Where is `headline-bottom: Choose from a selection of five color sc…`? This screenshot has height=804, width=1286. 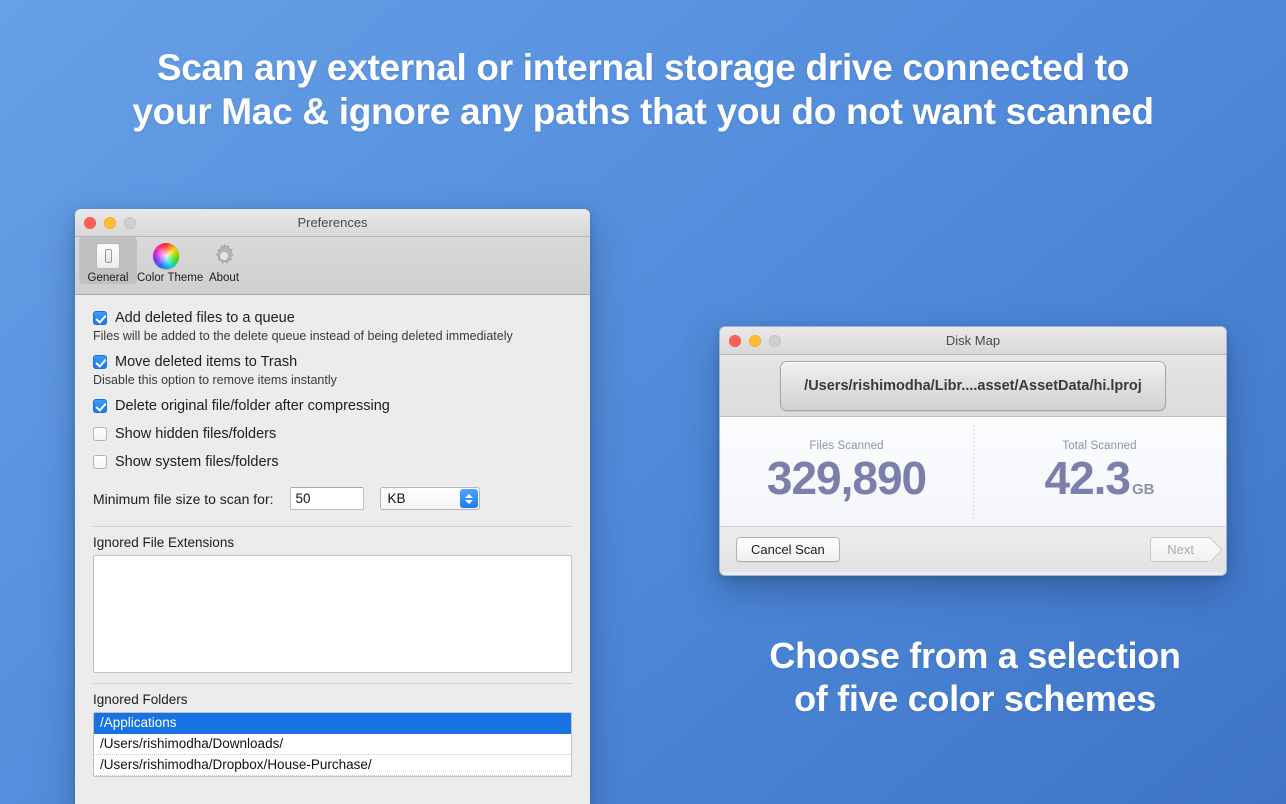
headline-bottom: Choose from a selection of five color sc… is located at coordinates (975, 677).